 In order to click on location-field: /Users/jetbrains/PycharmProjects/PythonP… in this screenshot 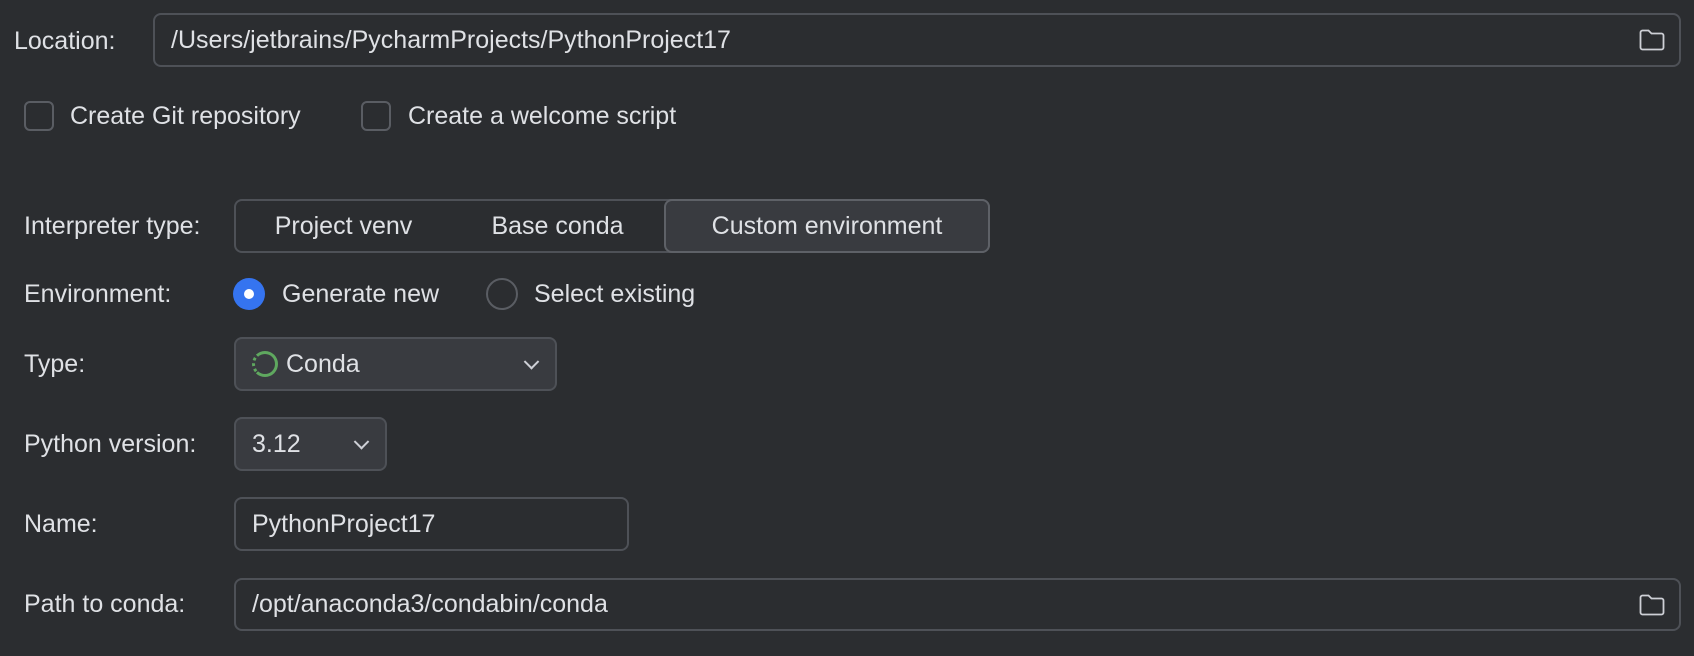, I will do `click(917, 40)`.